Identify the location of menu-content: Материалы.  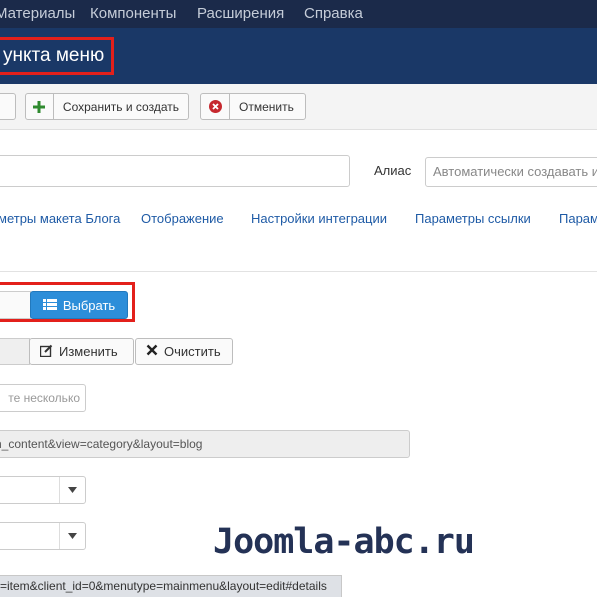
(37, 13).